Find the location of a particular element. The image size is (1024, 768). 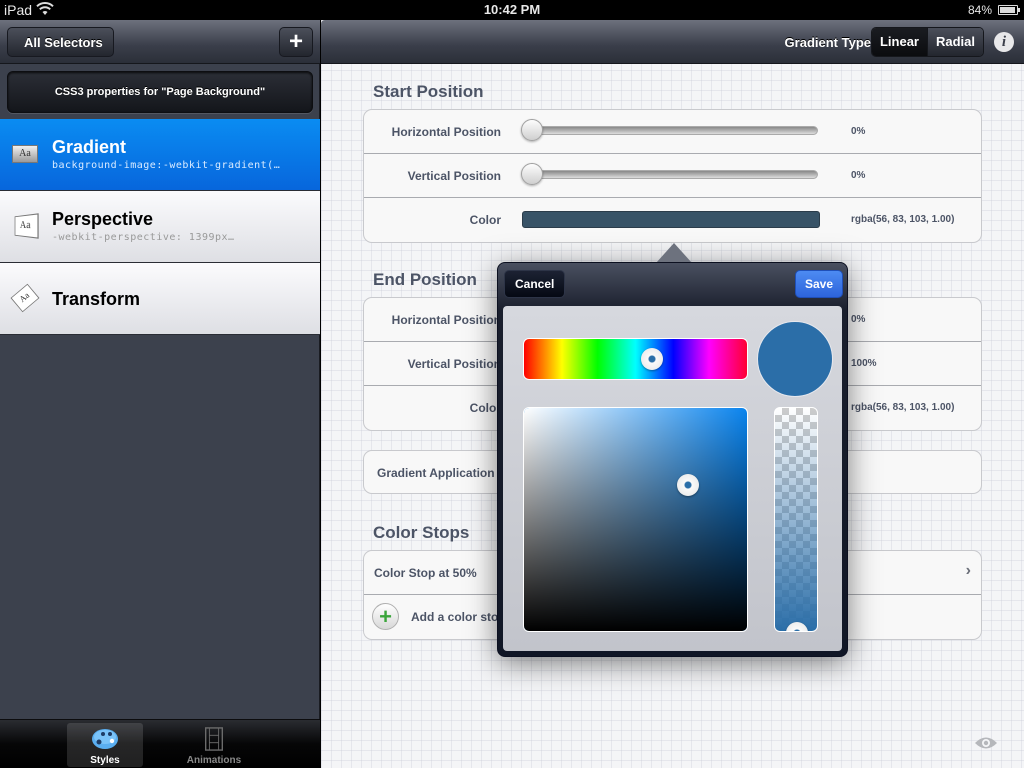

add-color-stop-label: Add a color stop is located at coordinates (458, 617).